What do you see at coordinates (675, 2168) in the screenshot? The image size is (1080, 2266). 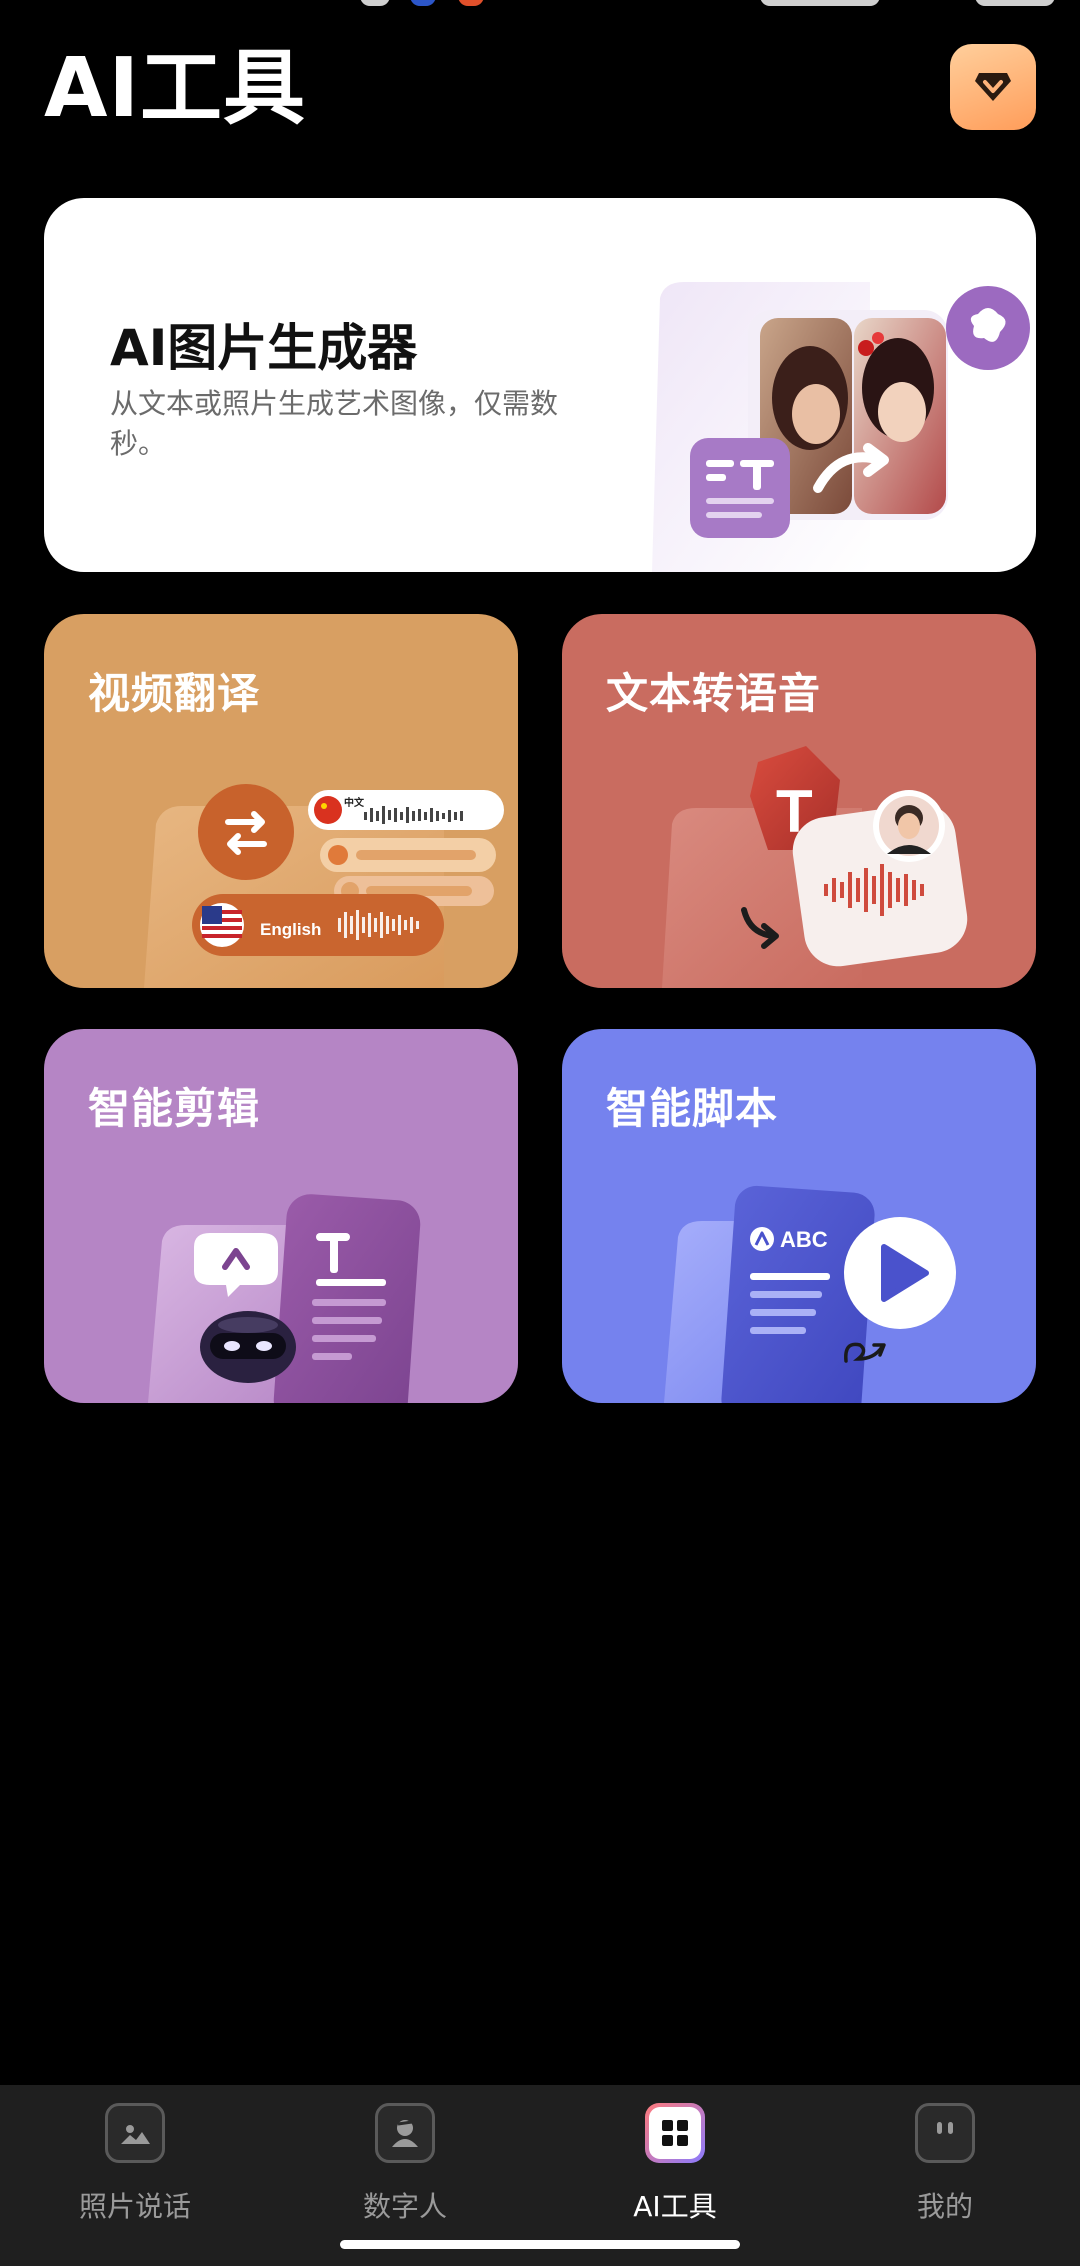 I see `tab-ai-tools: AI工具` at bounding box center [675, 2168].